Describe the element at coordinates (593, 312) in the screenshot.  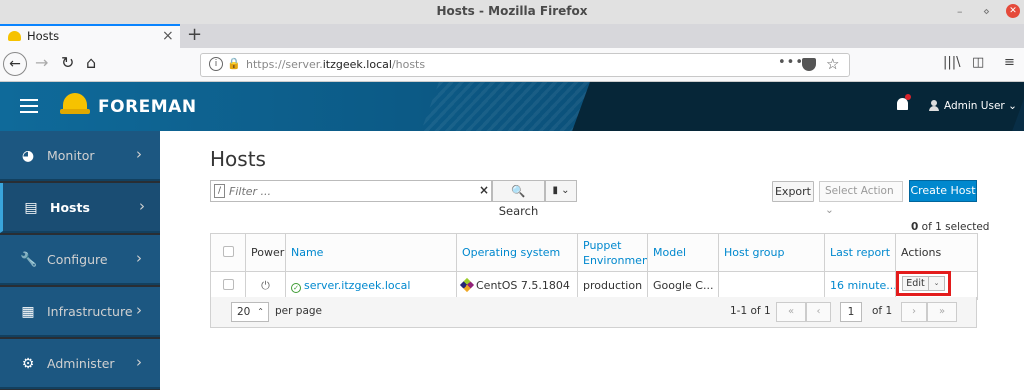
I see `pagination-bar: 20 ⌃ per page 1-1 of 1 « ‹ 1 of 1 › »` at that location.